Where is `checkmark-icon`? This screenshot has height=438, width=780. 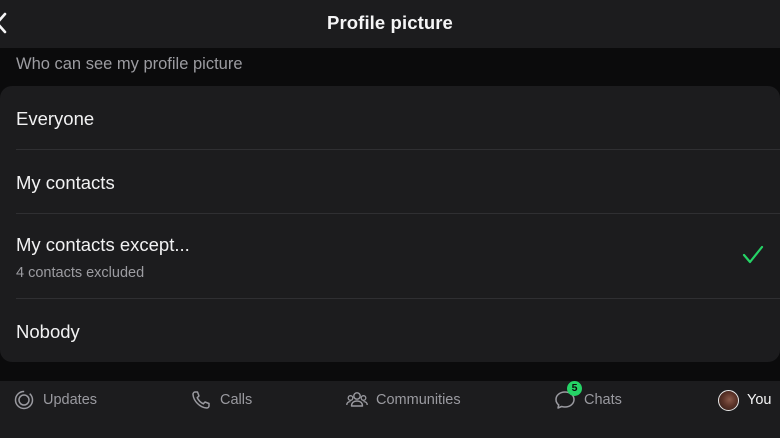
checkmark-icon is located at coordinates (753, 254).